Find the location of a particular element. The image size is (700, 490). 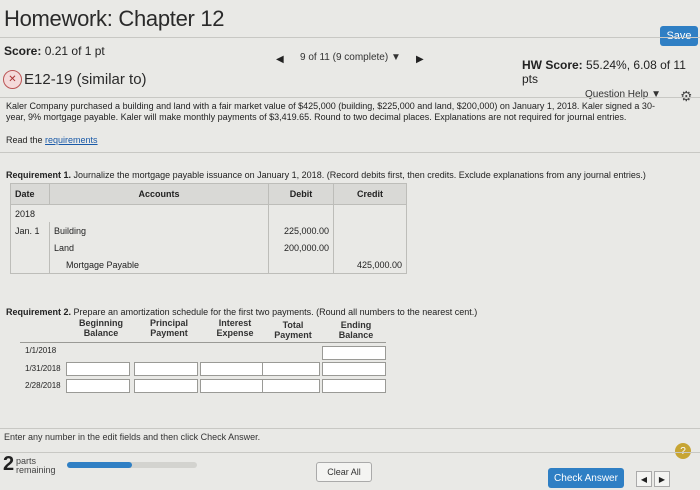

credit-header: Credit is located at coordinates (370, 194).